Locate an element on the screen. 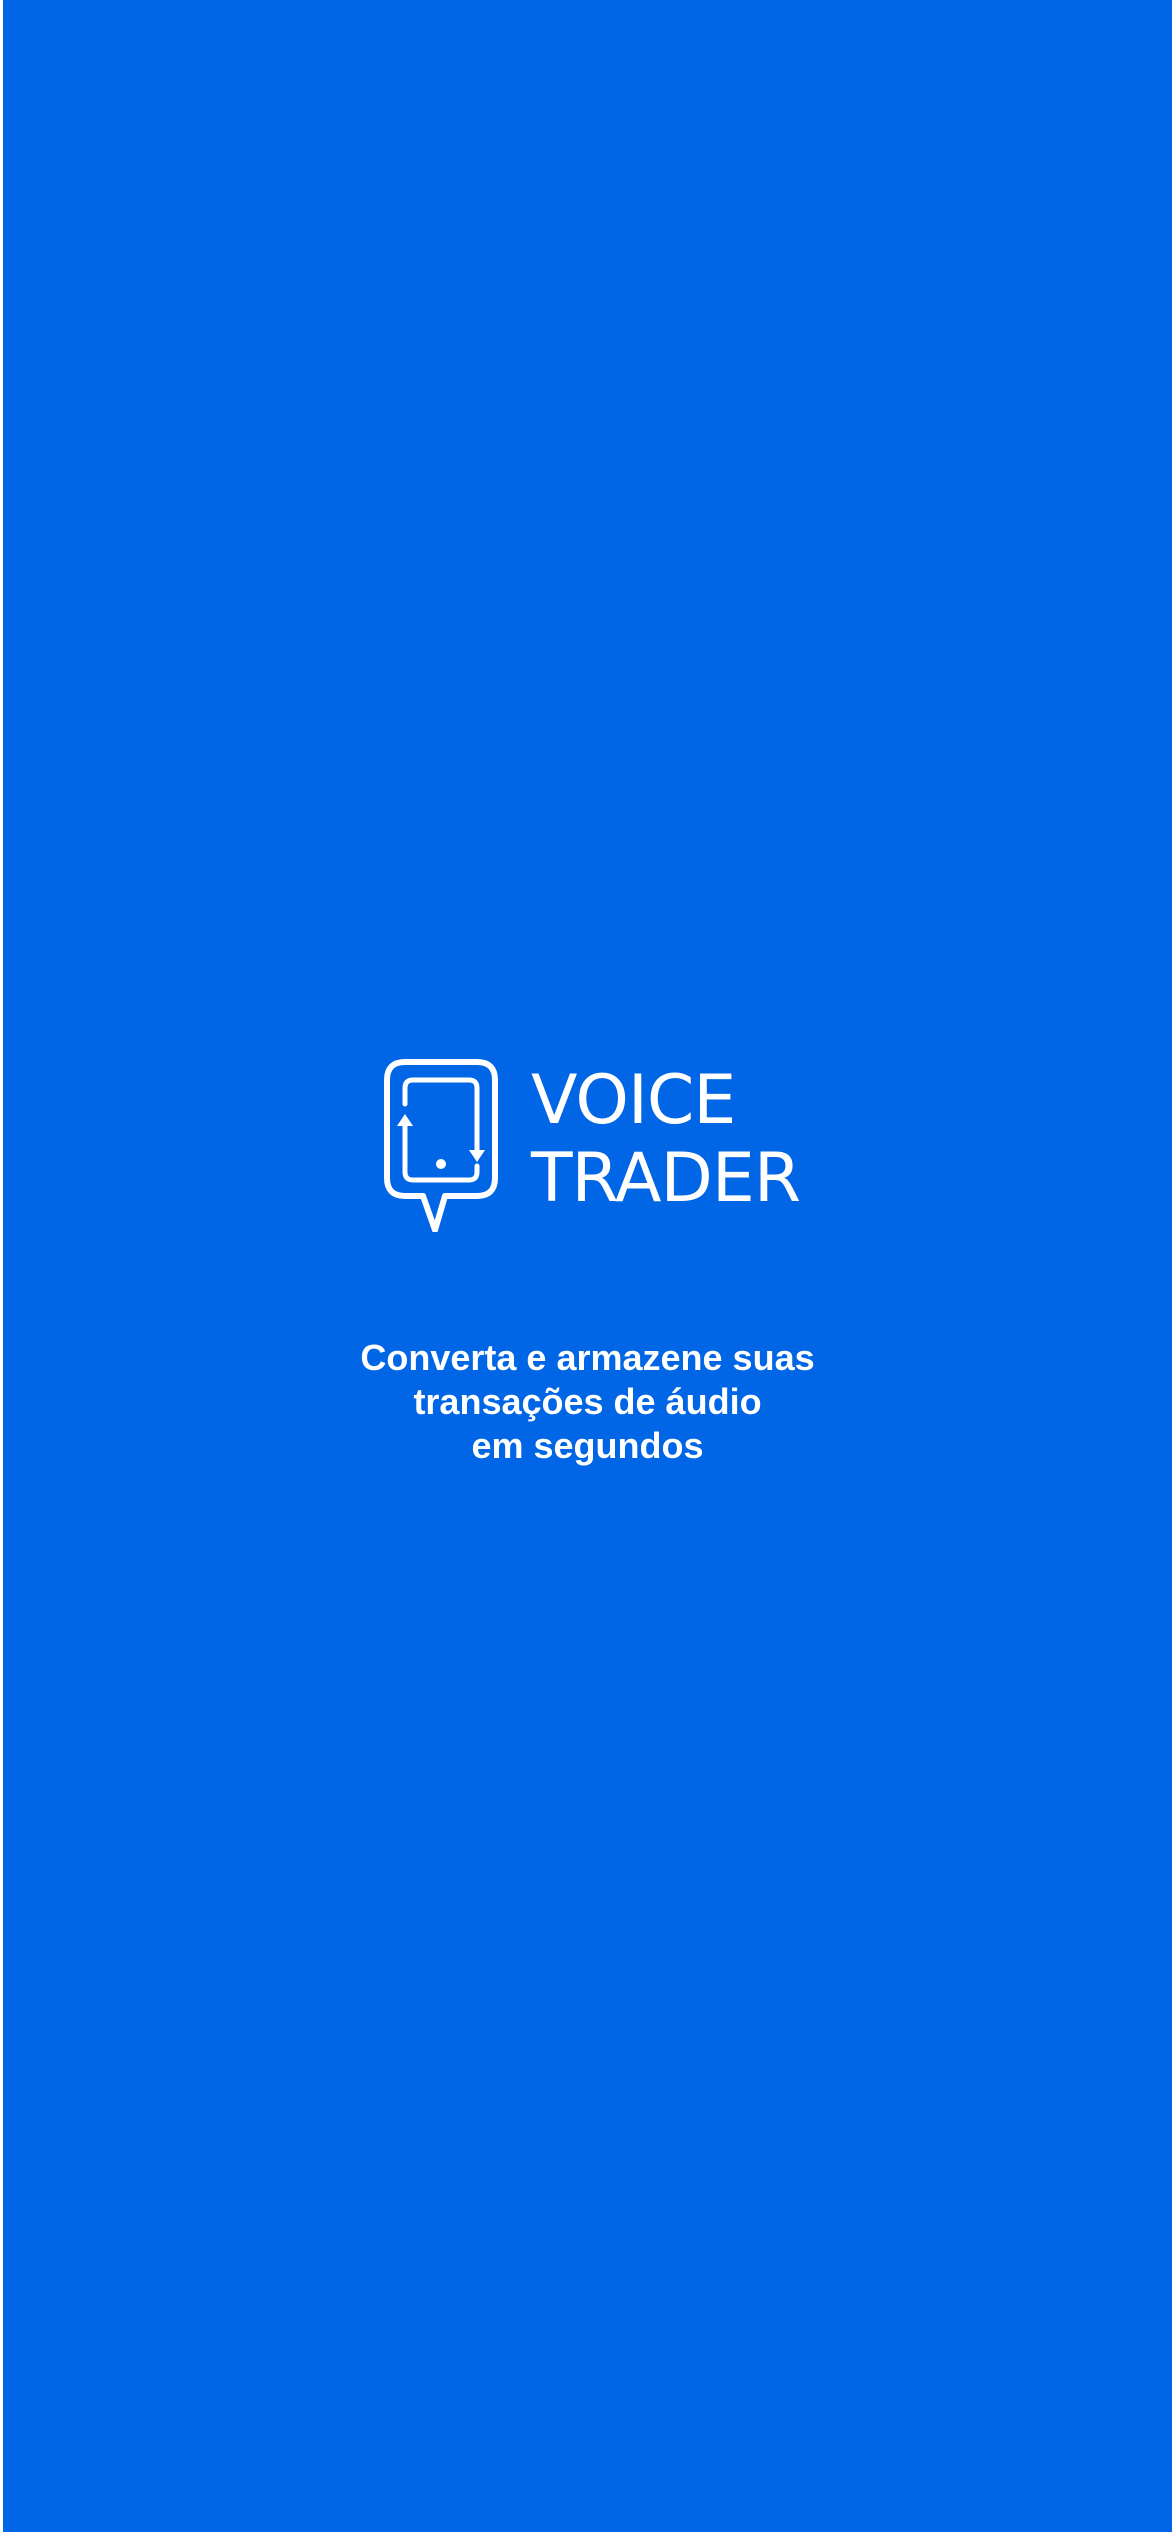 The image size is (1172, 2532). wordmark-line-2: TRADER is located at coordinates (666, 1178).